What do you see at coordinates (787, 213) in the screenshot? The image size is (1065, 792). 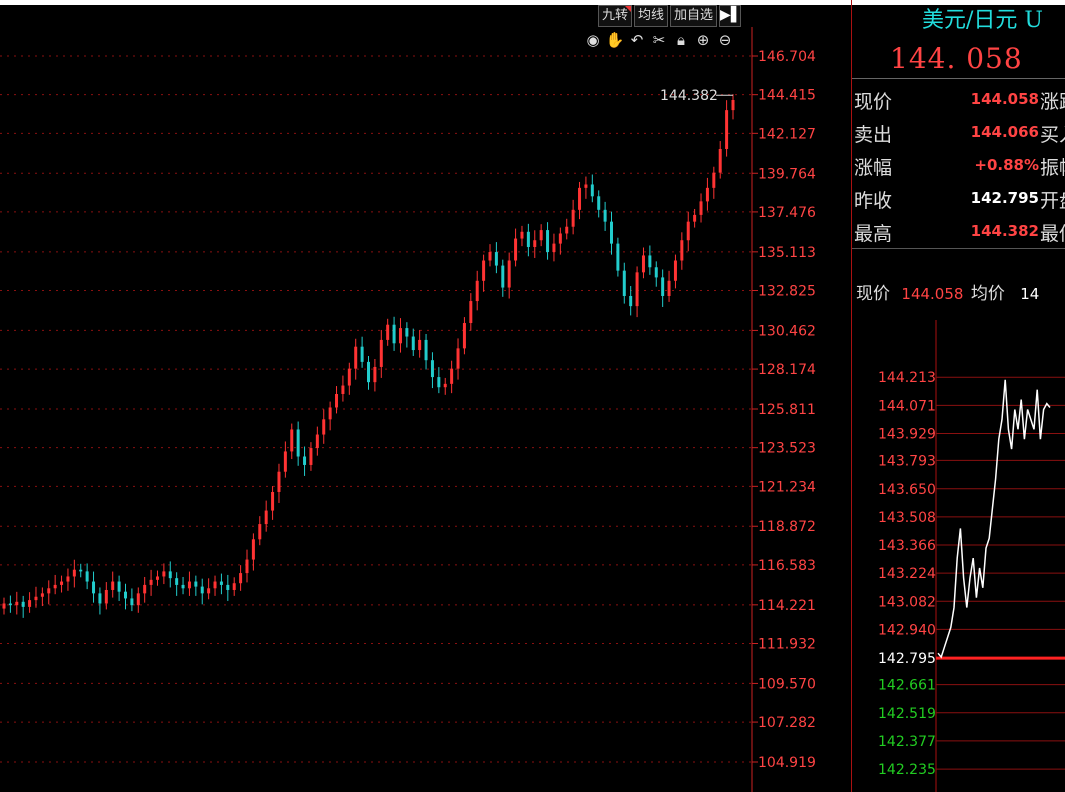 I see `y-tick-label: 137.476` at bounding box center [787, 213].